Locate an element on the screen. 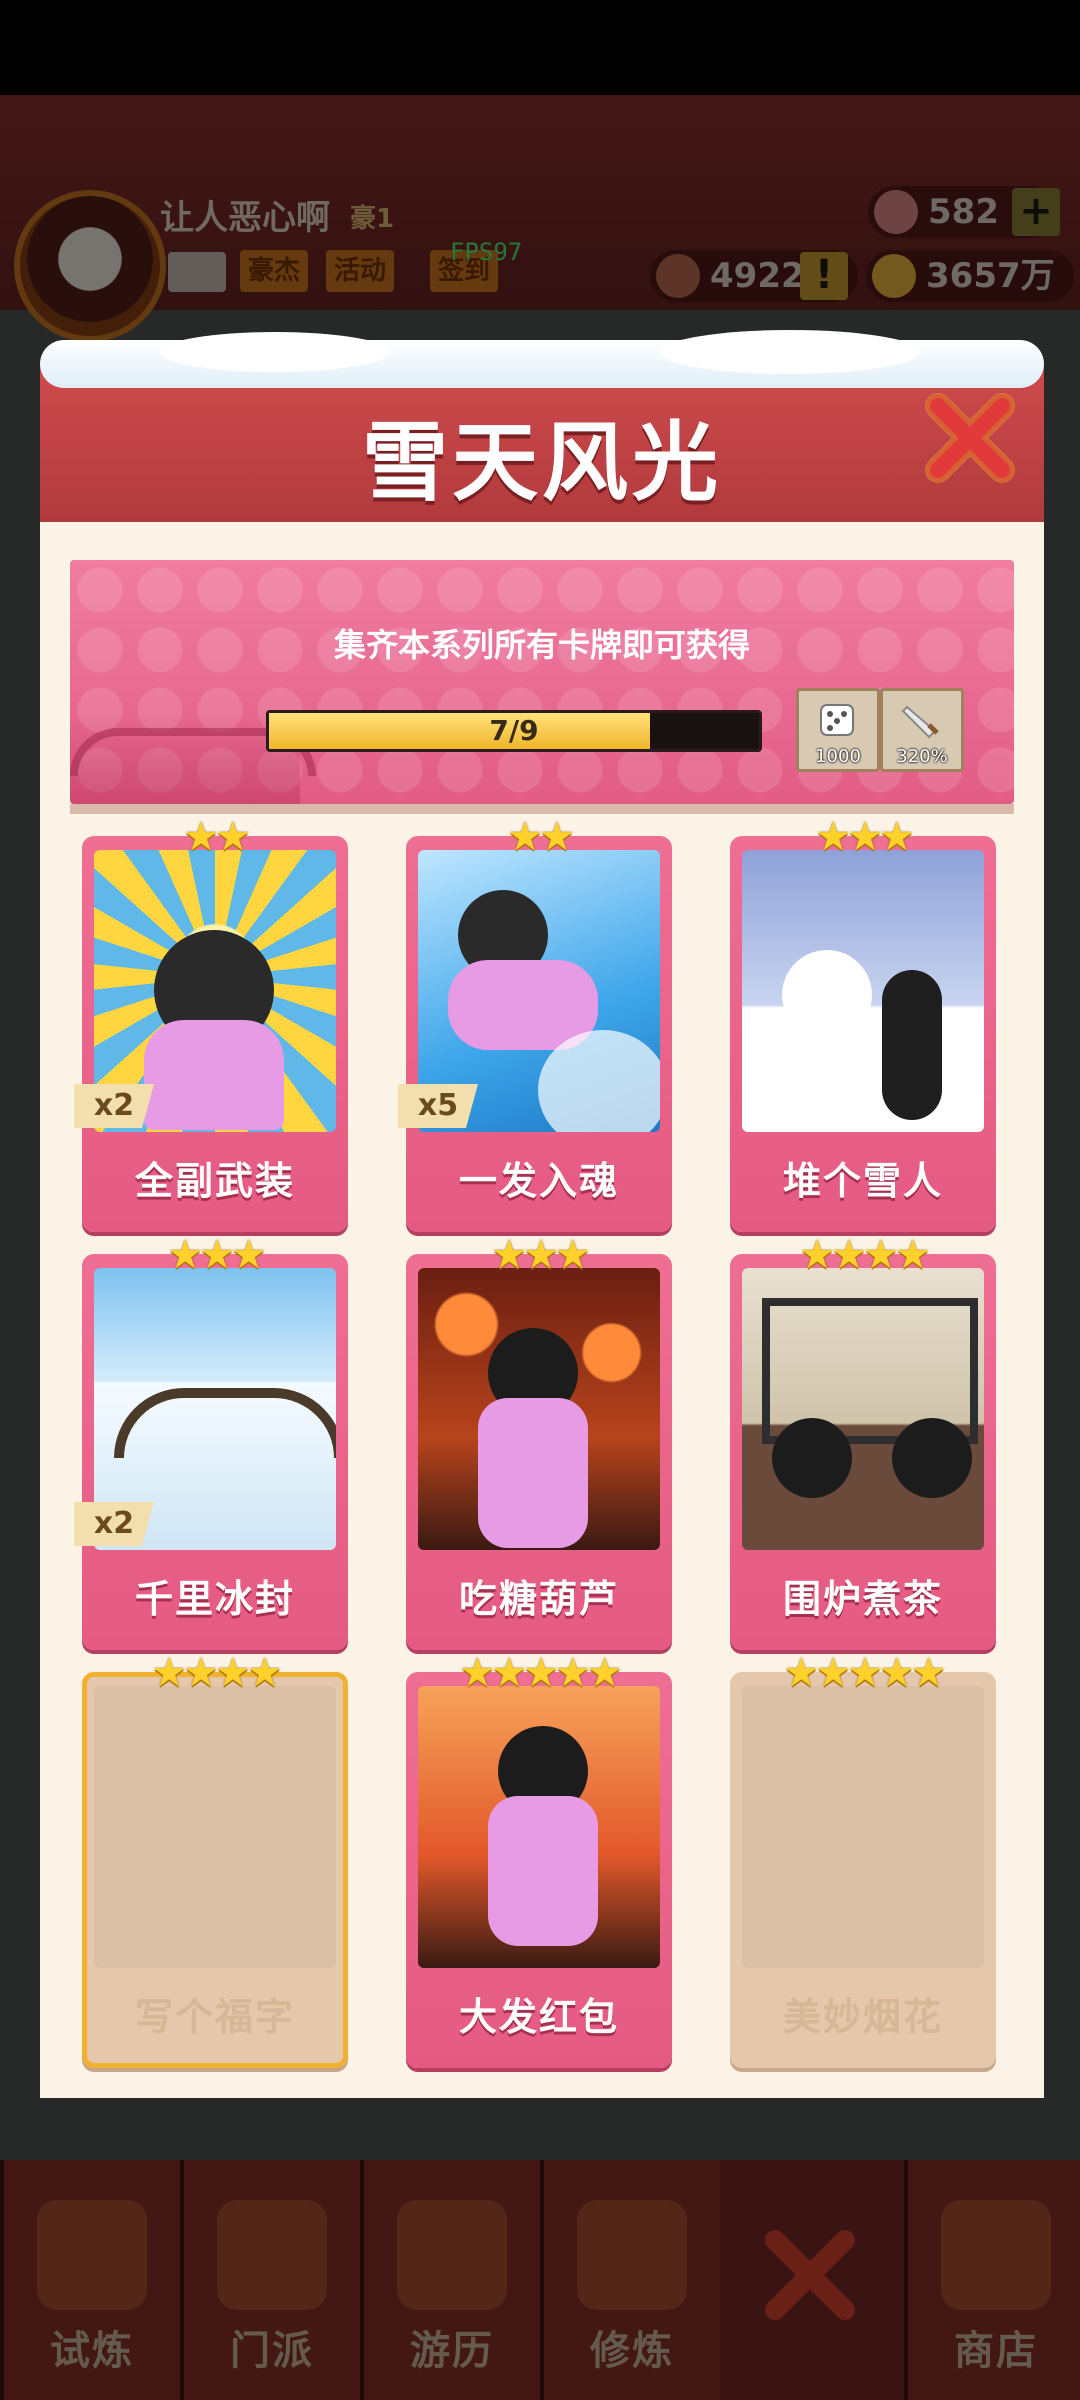  card-name: 千里冰封 is located at coordinates (214, 1599).